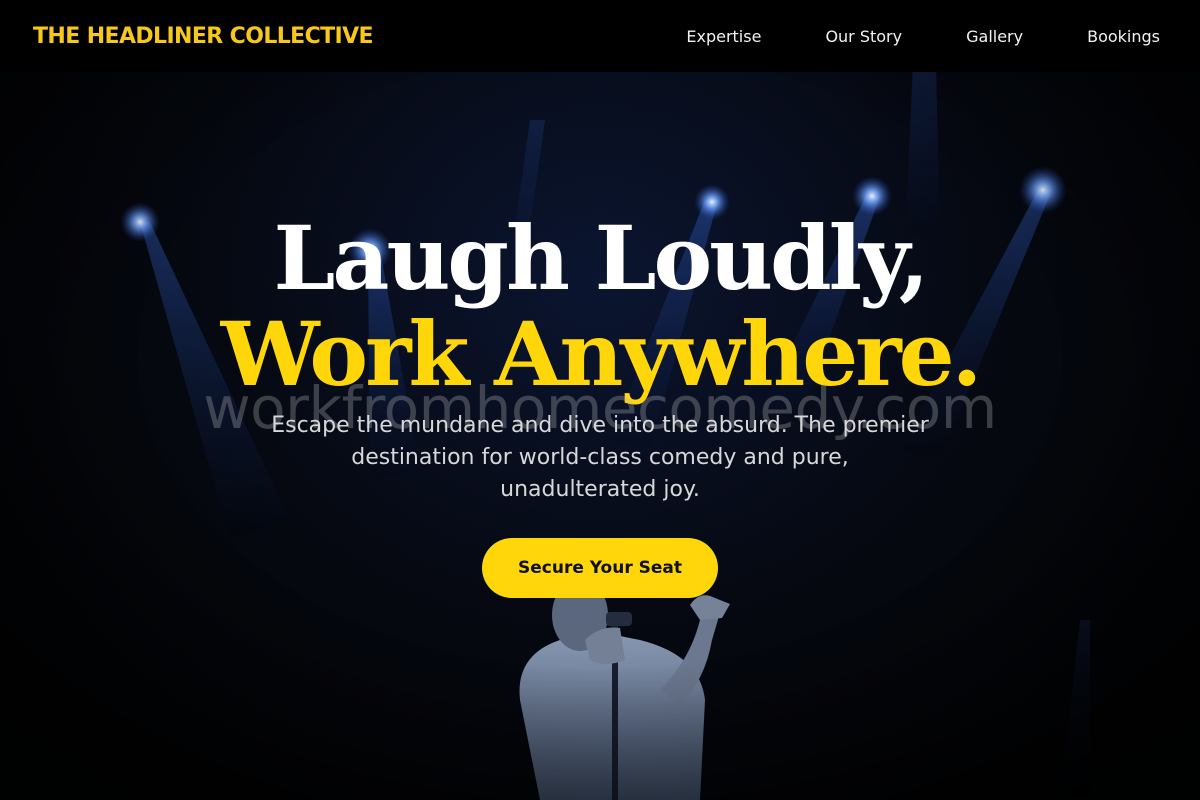 The image size is (1200, 800). Describe the element at coordinates (994, 36) in the screenshot. I see `nav-link-gallery: Gallery` at that location.